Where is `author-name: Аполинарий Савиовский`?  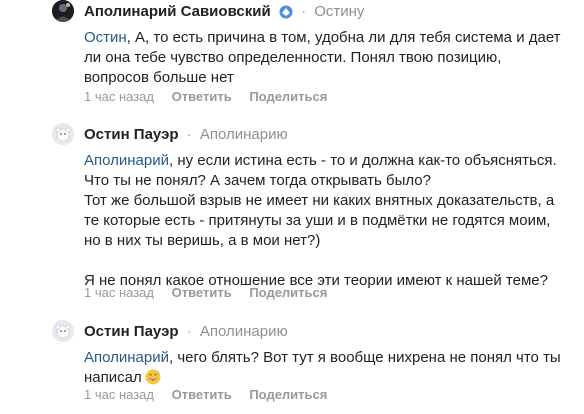 author-name: Аполинарий Савиовский is located at coordinates (177, 11).